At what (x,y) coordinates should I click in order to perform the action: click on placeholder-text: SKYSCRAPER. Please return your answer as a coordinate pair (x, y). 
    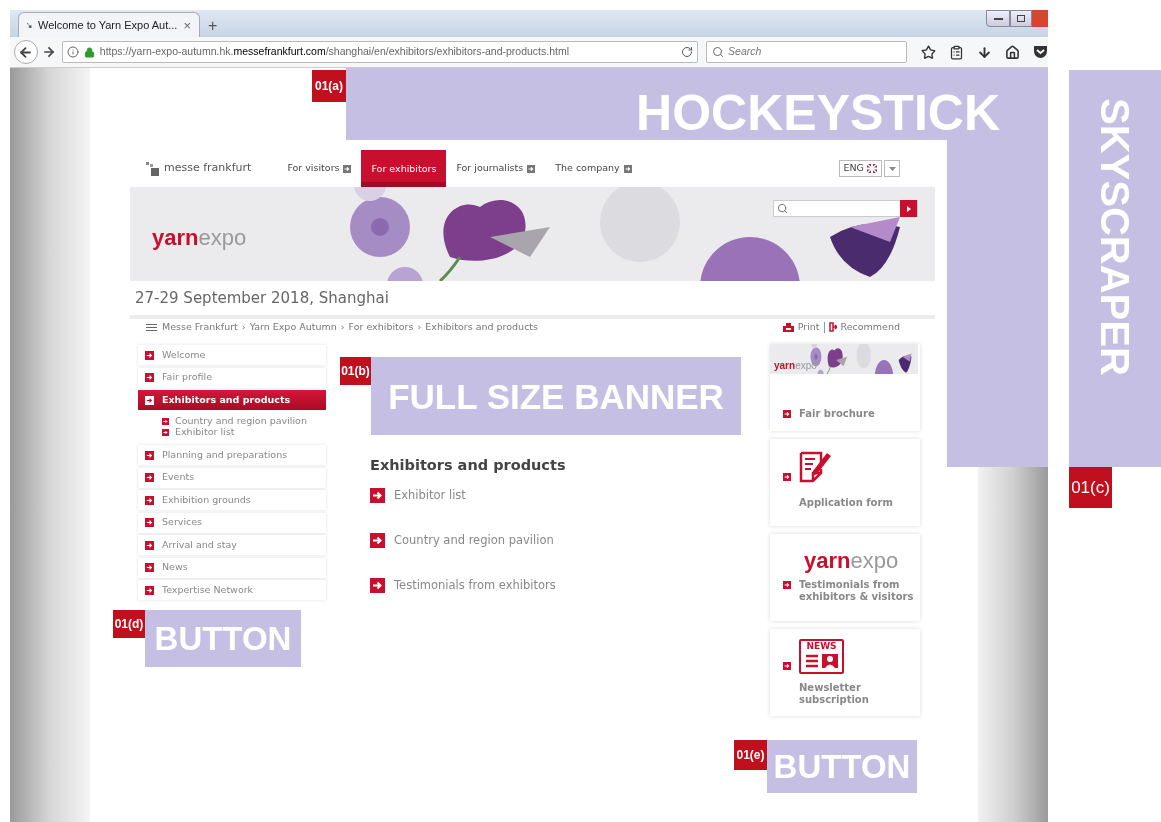
    Looking at the image, I should click on (1115, 237).